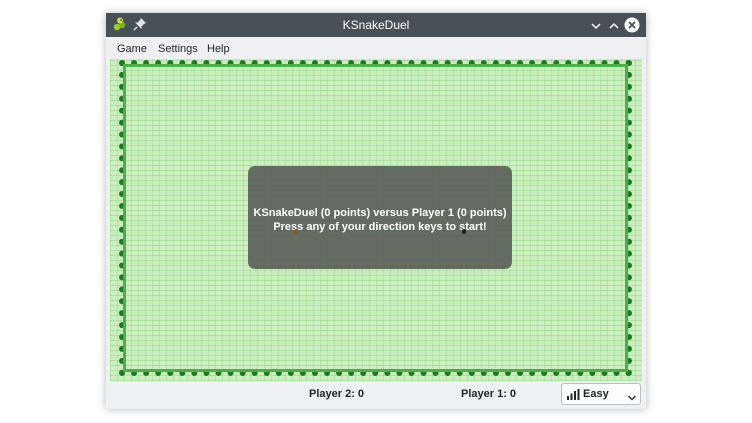 This screenshot has height=423, width=752. I want to click on player2-score: Player 2: 0, so click(337, 394).